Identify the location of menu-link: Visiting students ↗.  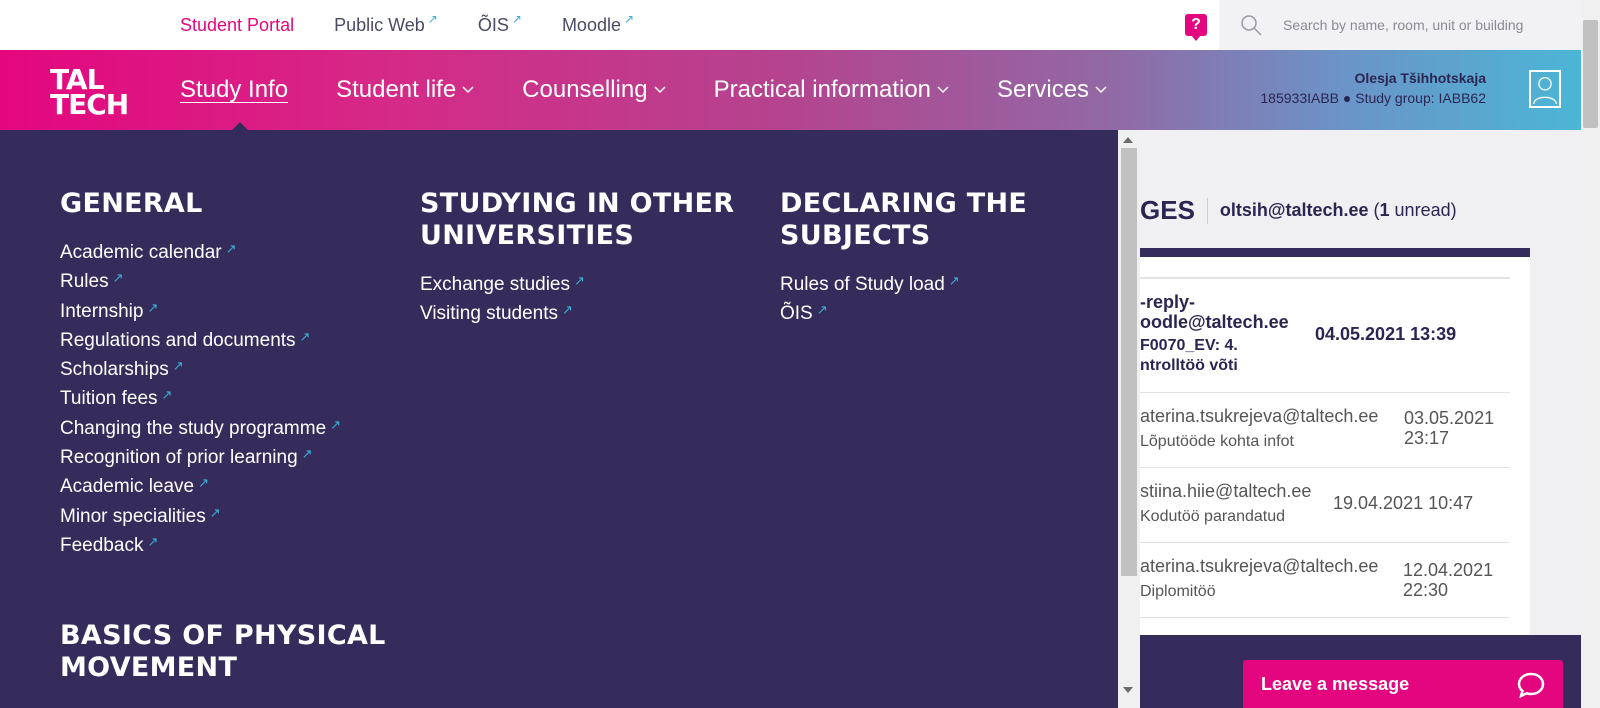
(585, 313).